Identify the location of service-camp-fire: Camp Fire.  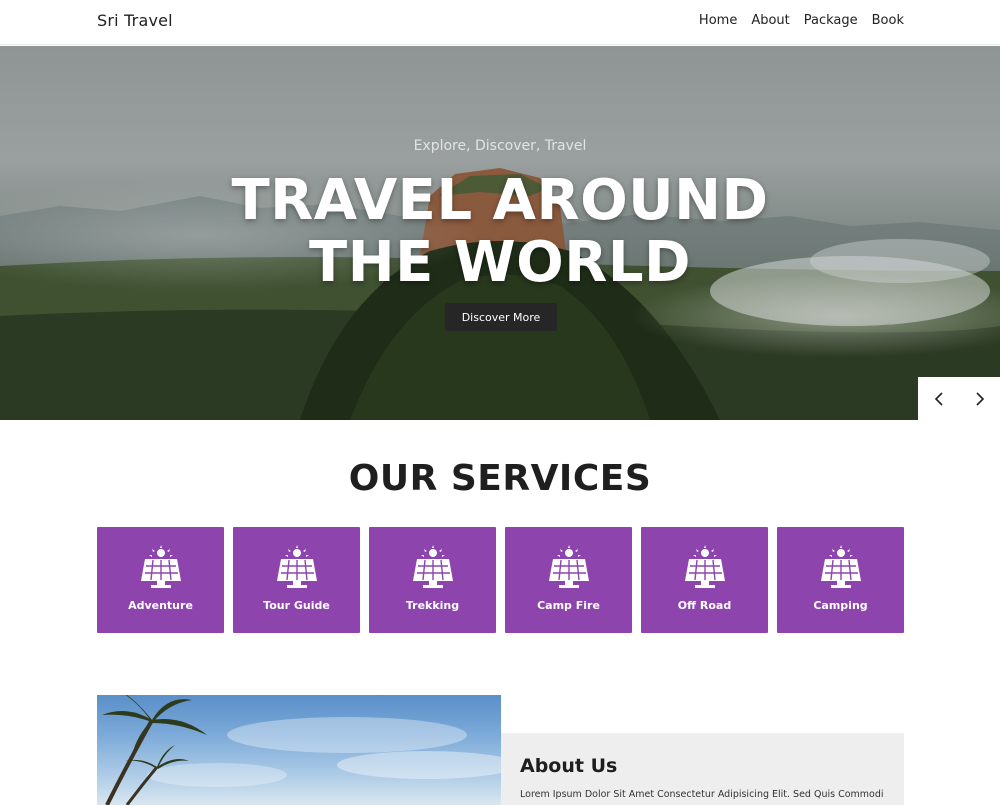
(568, 580).